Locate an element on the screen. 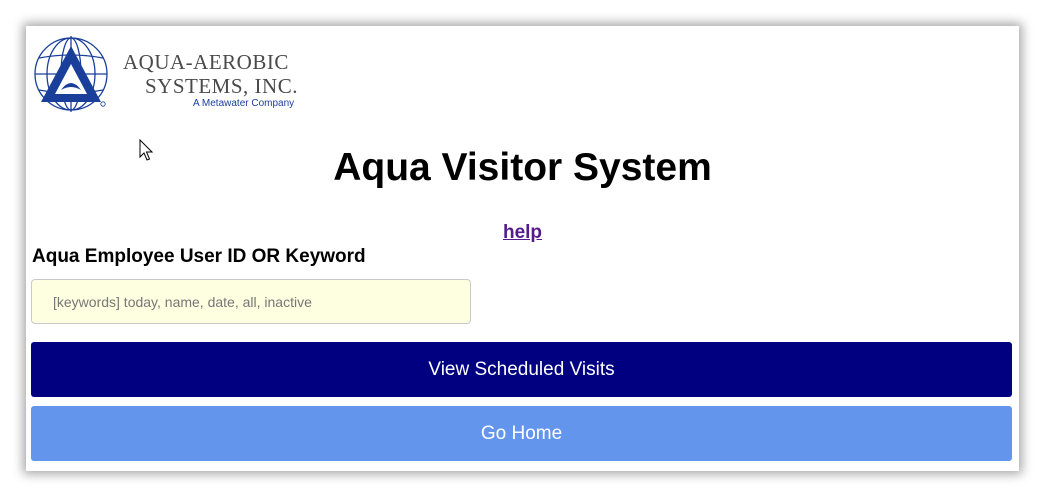 The image size is (1045, 498). search-field-label: Aqua Employee User ID OR Keyword is located at coordinates (199, 256).